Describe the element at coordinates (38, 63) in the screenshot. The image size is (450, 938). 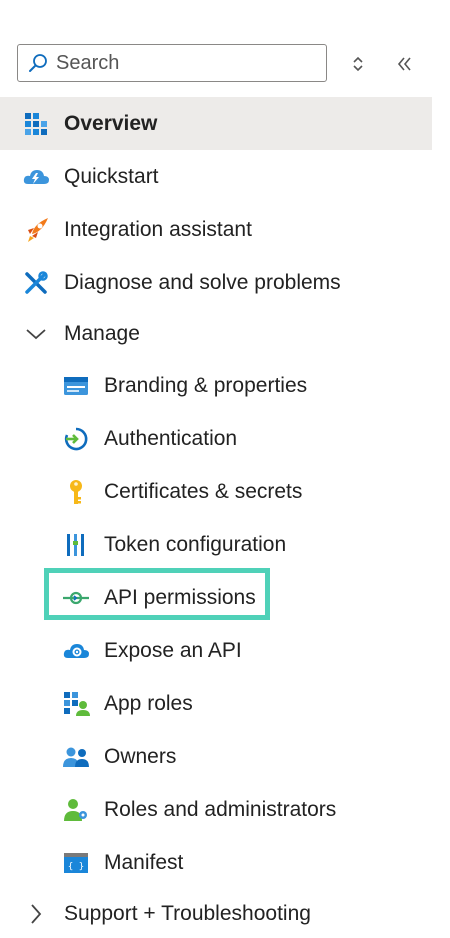
I see `search-icon` at that location.